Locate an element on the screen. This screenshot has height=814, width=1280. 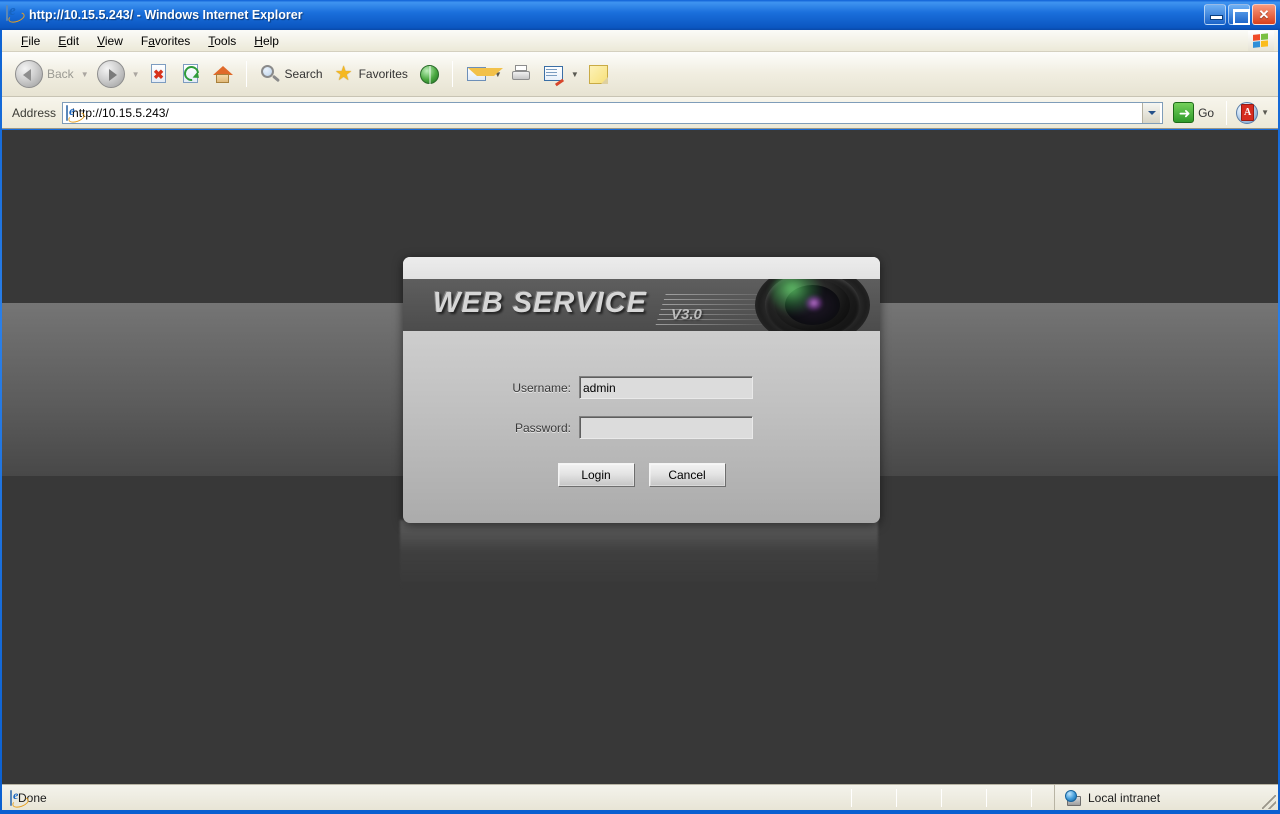
stop-icon is located at coordinates (159, 74).